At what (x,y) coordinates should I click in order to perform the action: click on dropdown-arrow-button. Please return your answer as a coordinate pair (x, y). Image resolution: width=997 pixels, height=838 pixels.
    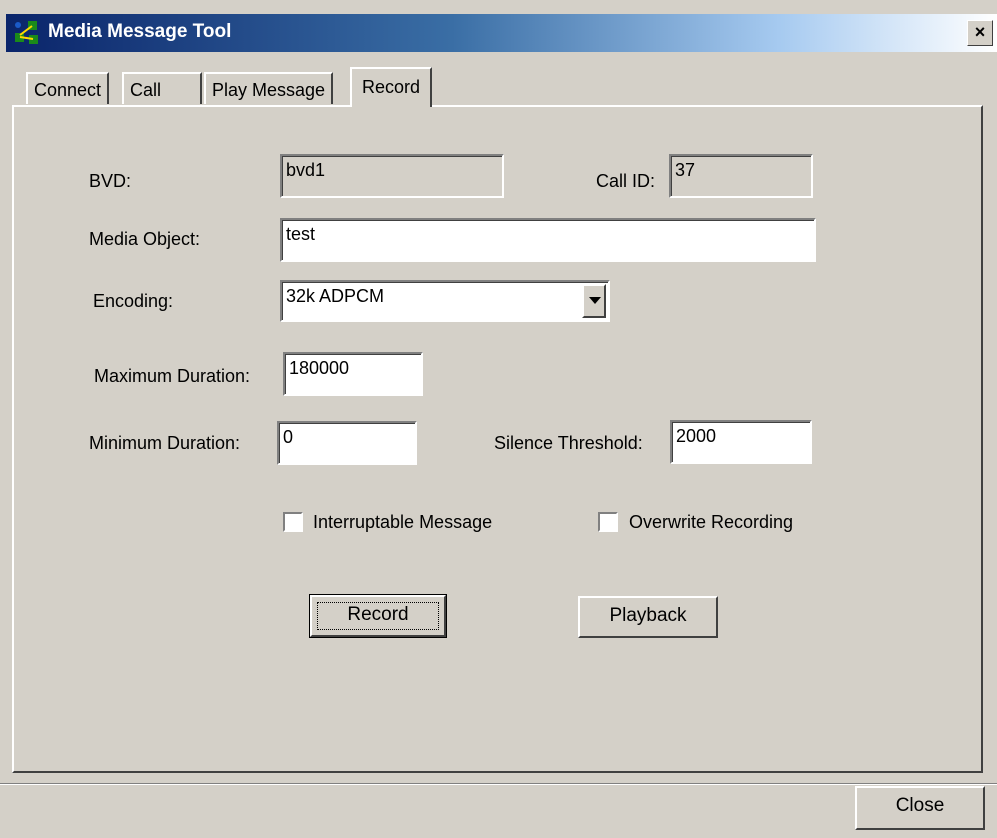
    Looking at the image, I should click on (594, 301).